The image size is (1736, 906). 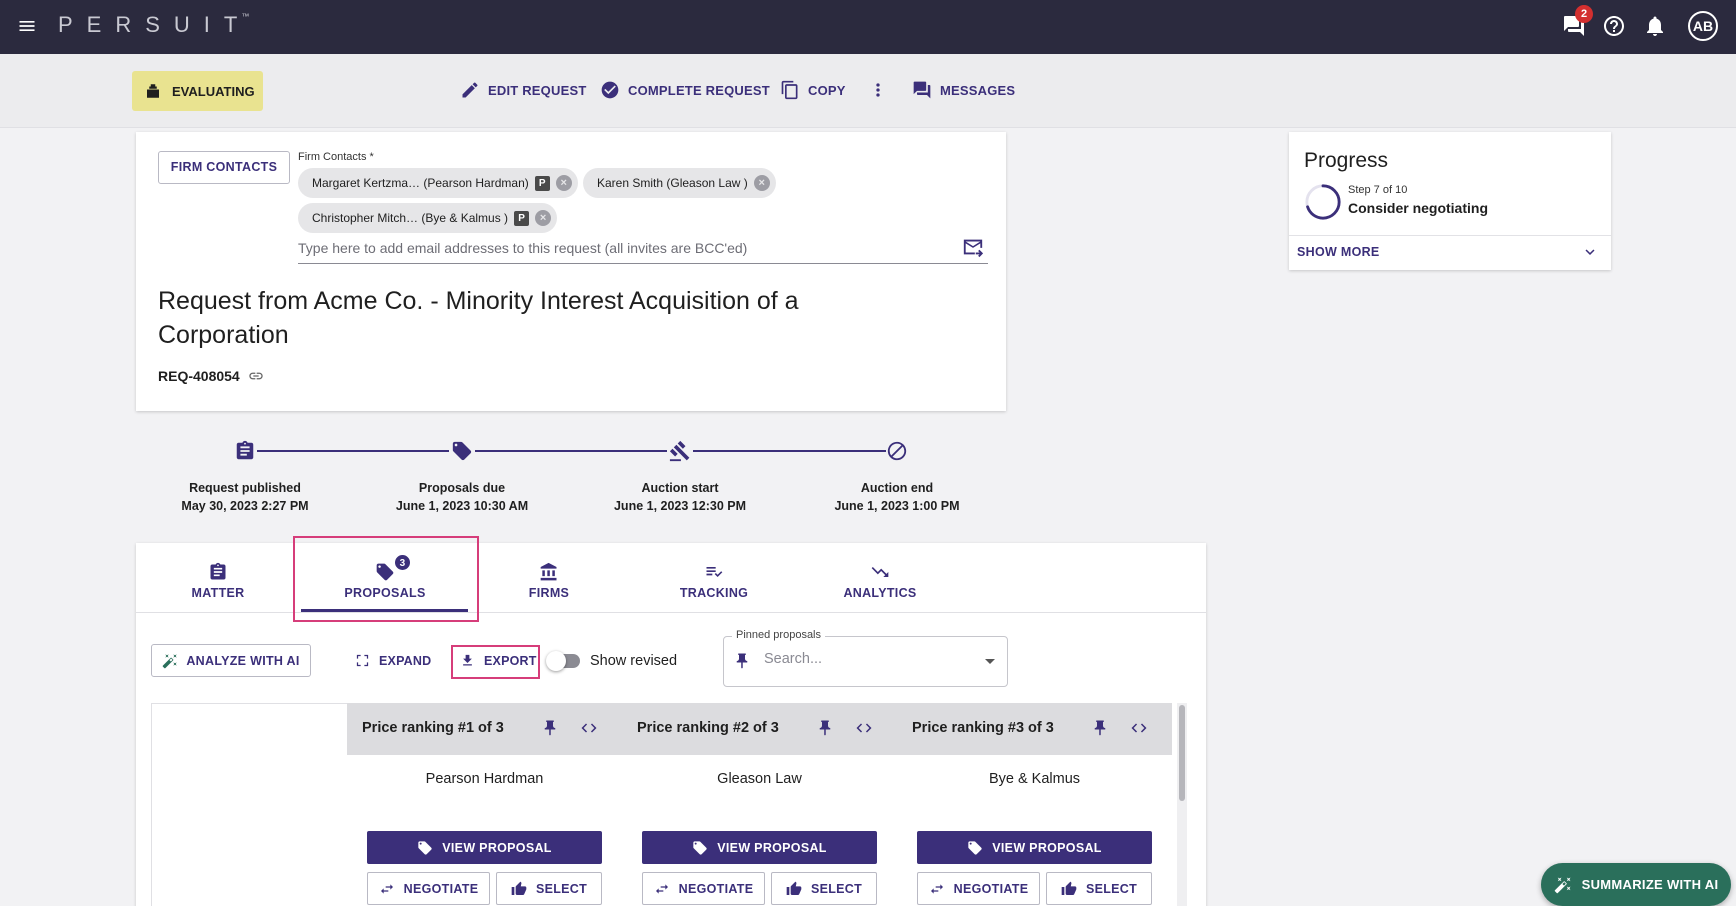 What do you see at coordinates (393, 660) in the screenshot?
I see `expand-button: EXPAND` at bounding box center [393, 660].